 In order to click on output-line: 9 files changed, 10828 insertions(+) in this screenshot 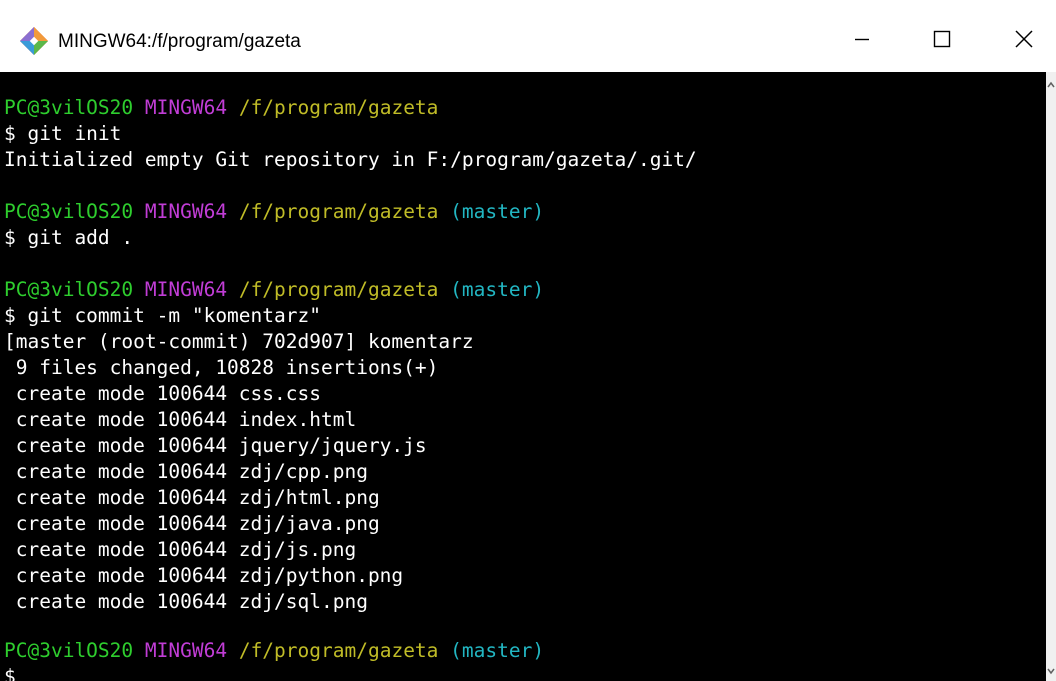, I will do `click(221, 367)`.